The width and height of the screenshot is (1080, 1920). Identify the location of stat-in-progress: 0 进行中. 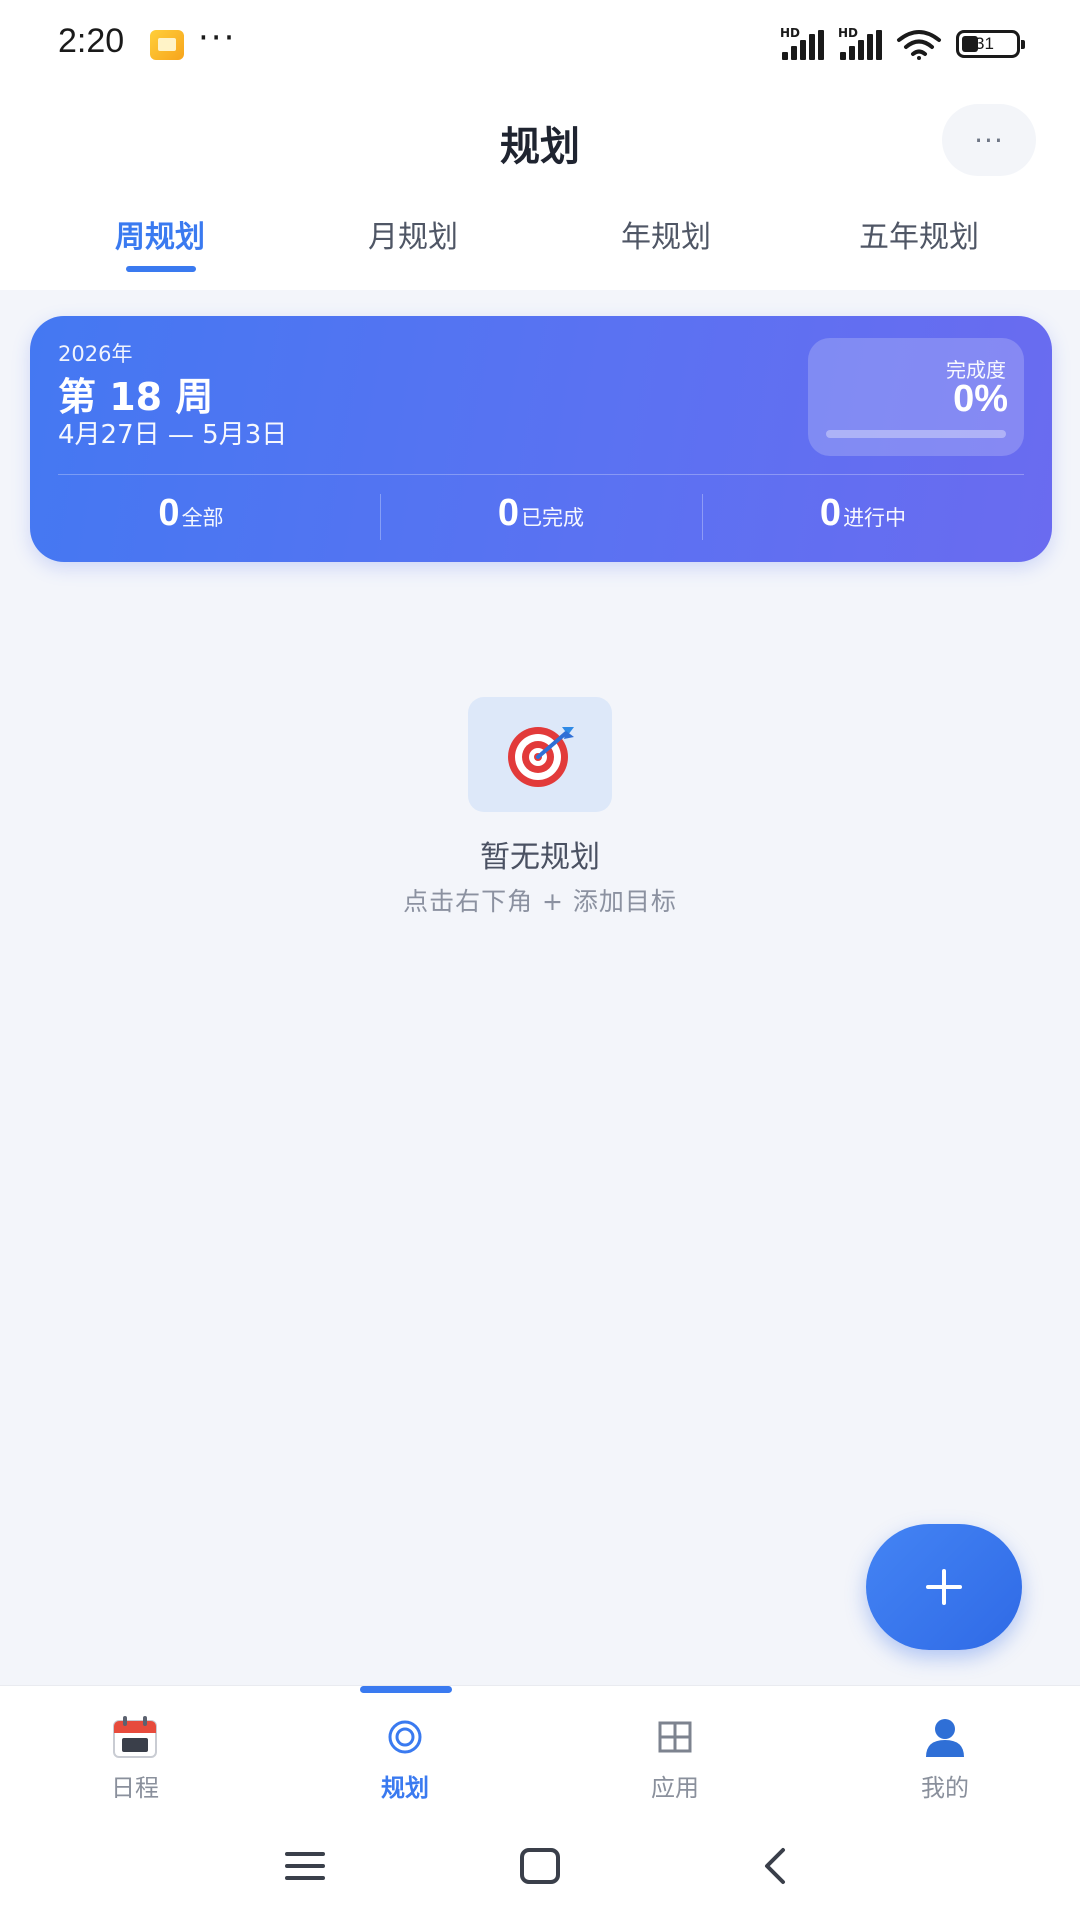
(863, 513).